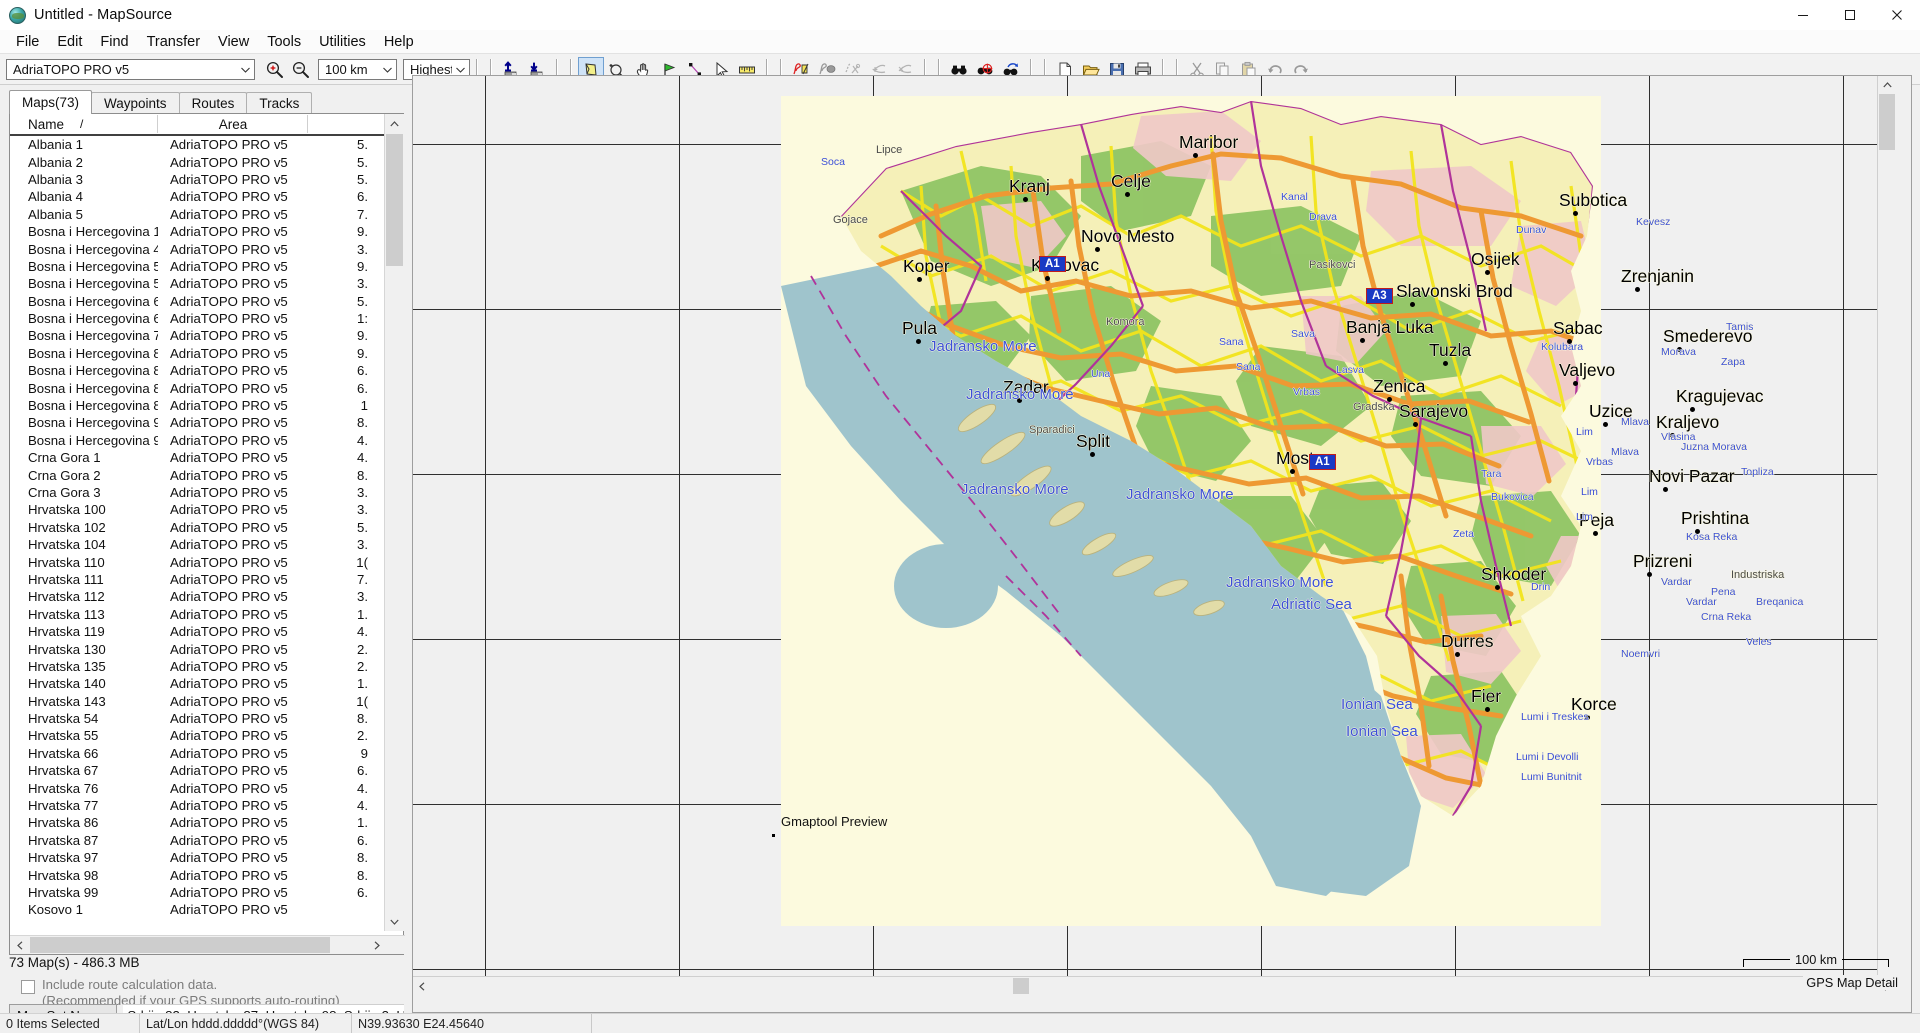 The width and height of the screenshot is (1920, 1033). What do you see at coordinates (206, 666) in the screenshot?
I see `table-row: Hrvatska 135 AdriaTOPO PRO v5 2.` at bounding box center [206, 666].